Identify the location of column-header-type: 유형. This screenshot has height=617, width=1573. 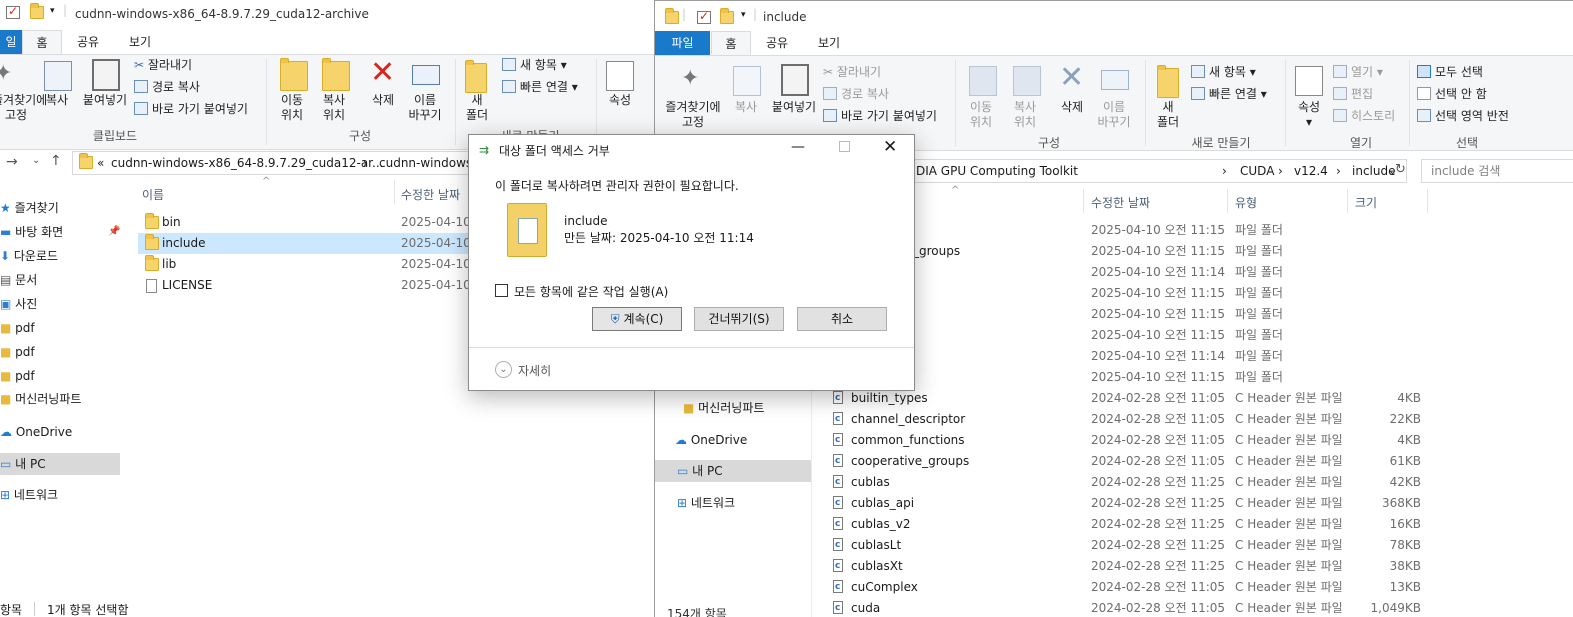
(1246, 202).